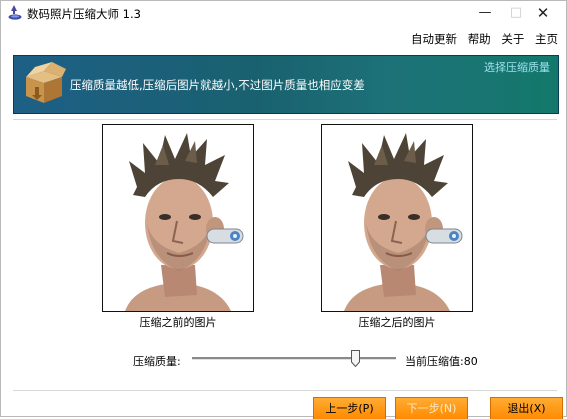 The height and width of the screenshot is (419, 567). Describe the element at coordinates (512, 39) in the screenshot. I see `menu-item-about: 关于` at that location.